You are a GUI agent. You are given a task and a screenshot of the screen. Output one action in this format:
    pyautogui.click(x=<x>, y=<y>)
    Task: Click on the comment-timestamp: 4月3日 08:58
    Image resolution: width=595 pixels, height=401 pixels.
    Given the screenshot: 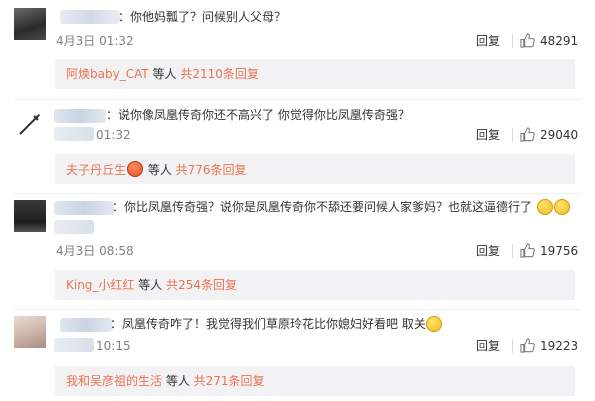 What is the action you would take?
    pyautogui.click(x=95, y=251)
    